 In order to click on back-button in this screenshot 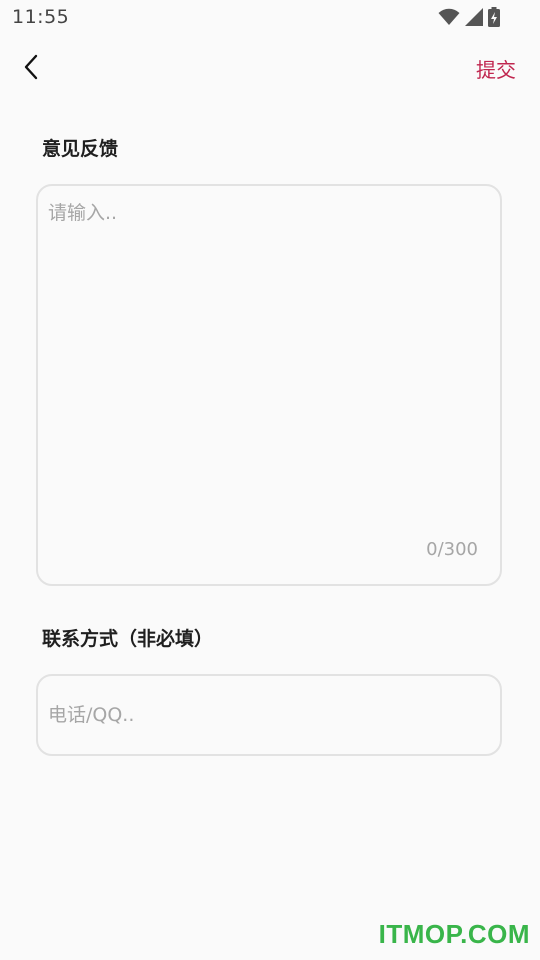, I will do `click(31, 67)`.